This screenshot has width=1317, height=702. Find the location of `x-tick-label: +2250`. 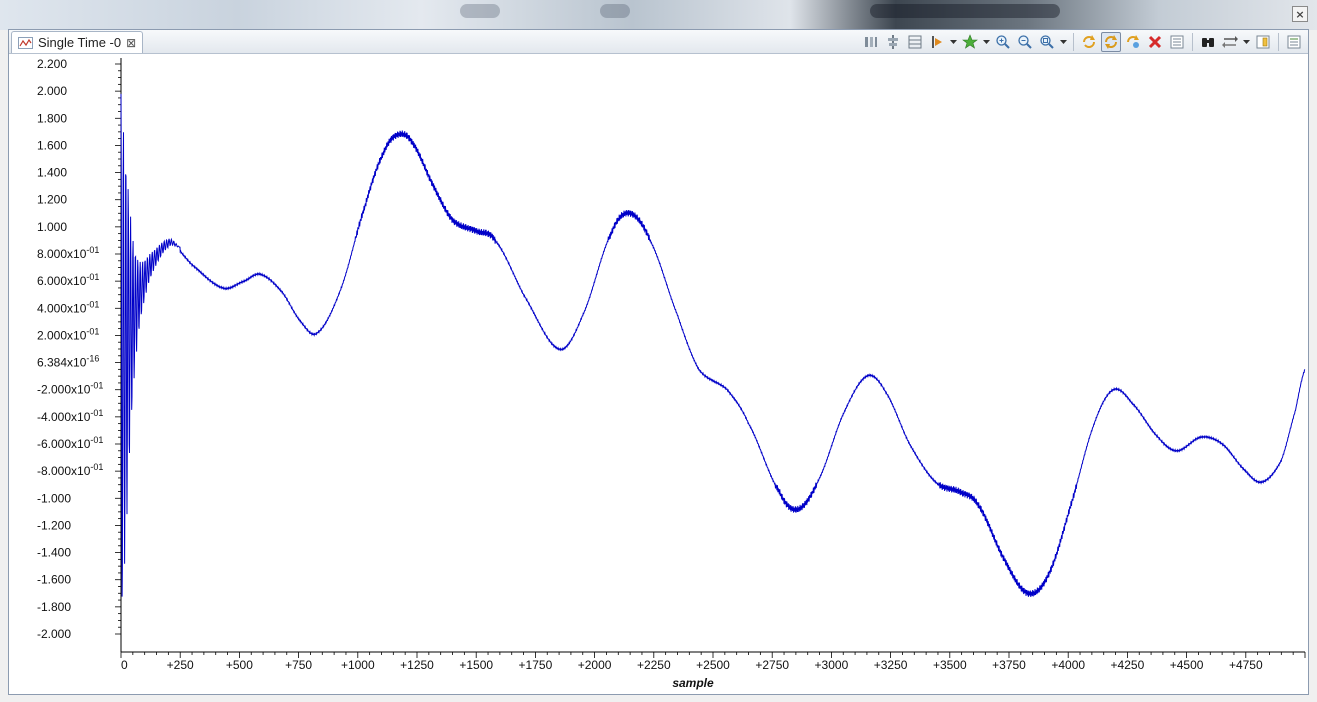

x-tick-label: +2250 is located at coordinates (654, 665).